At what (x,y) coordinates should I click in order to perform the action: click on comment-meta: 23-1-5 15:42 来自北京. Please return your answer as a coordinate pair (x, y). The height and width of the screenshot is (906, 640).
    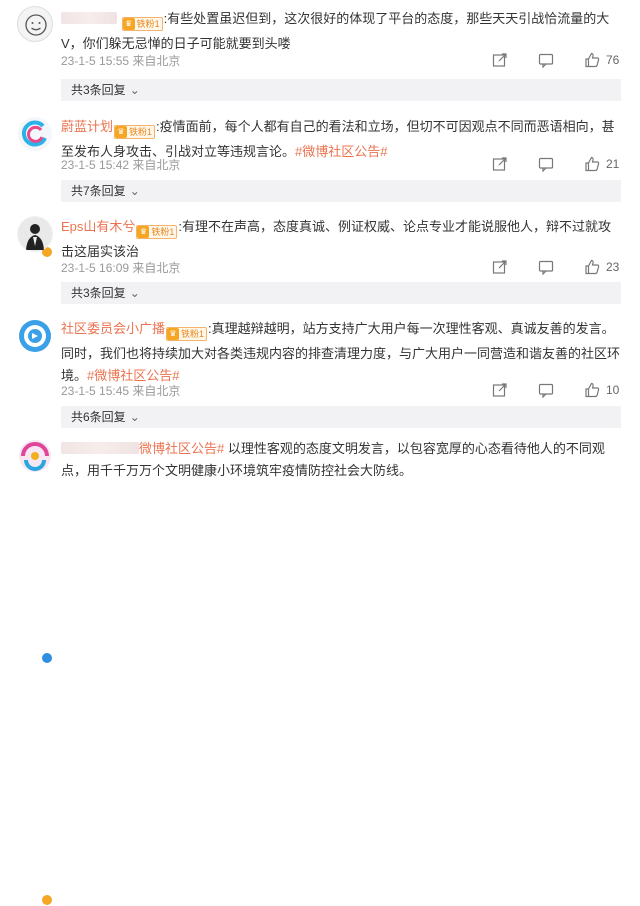
    Looking at the image, I should click on (121, 165).